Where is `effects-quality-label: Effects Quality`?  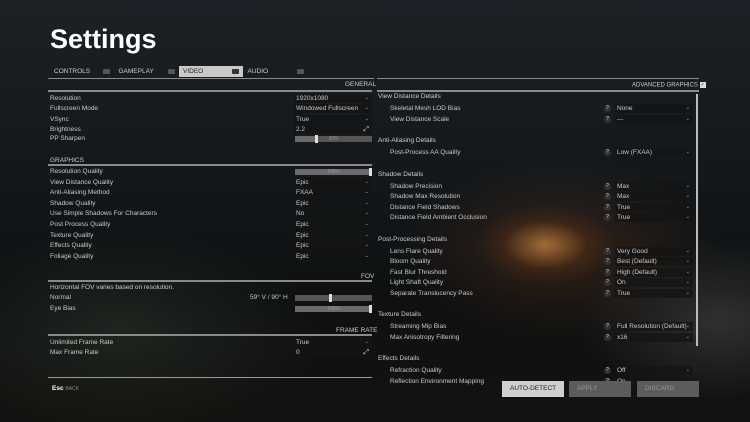 effects-quality-label: Effects Quality is located at coordinates (71, 246).